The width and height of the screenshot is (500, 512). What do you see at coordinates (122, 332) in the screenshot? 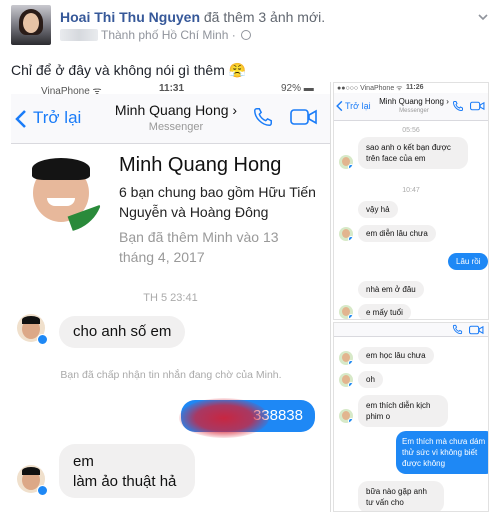
I see `message-bubble: cho anh số em` at bounding box center [122, 332].